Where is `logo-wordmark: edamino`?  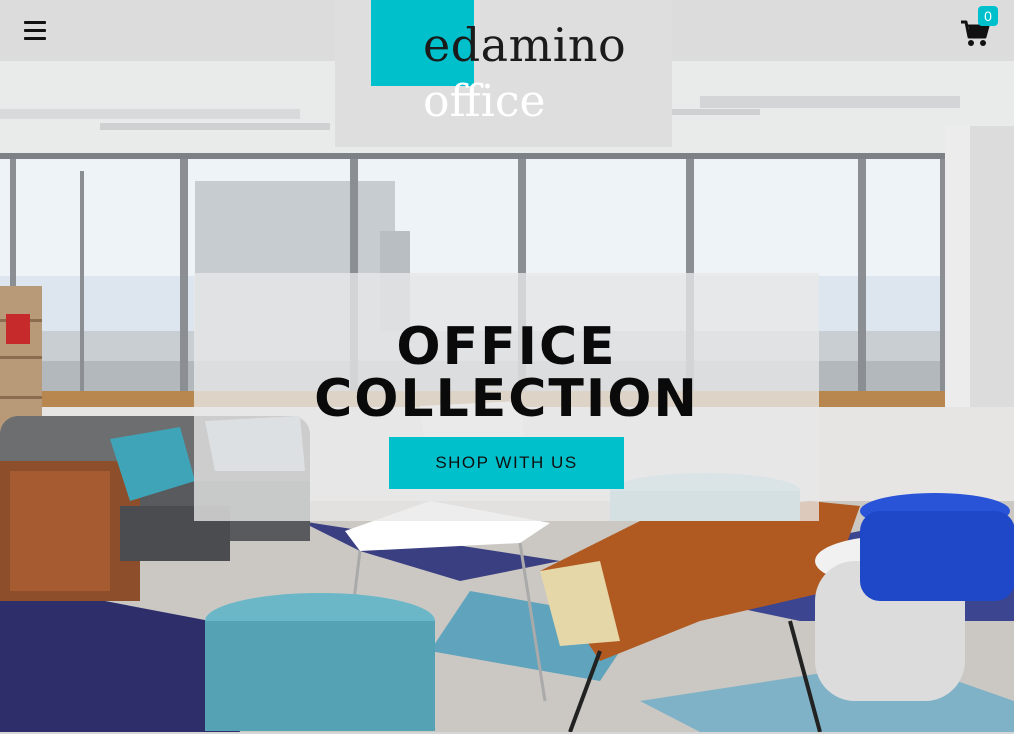 logo-wordmark: edamino is located at coordinates (525, 45).